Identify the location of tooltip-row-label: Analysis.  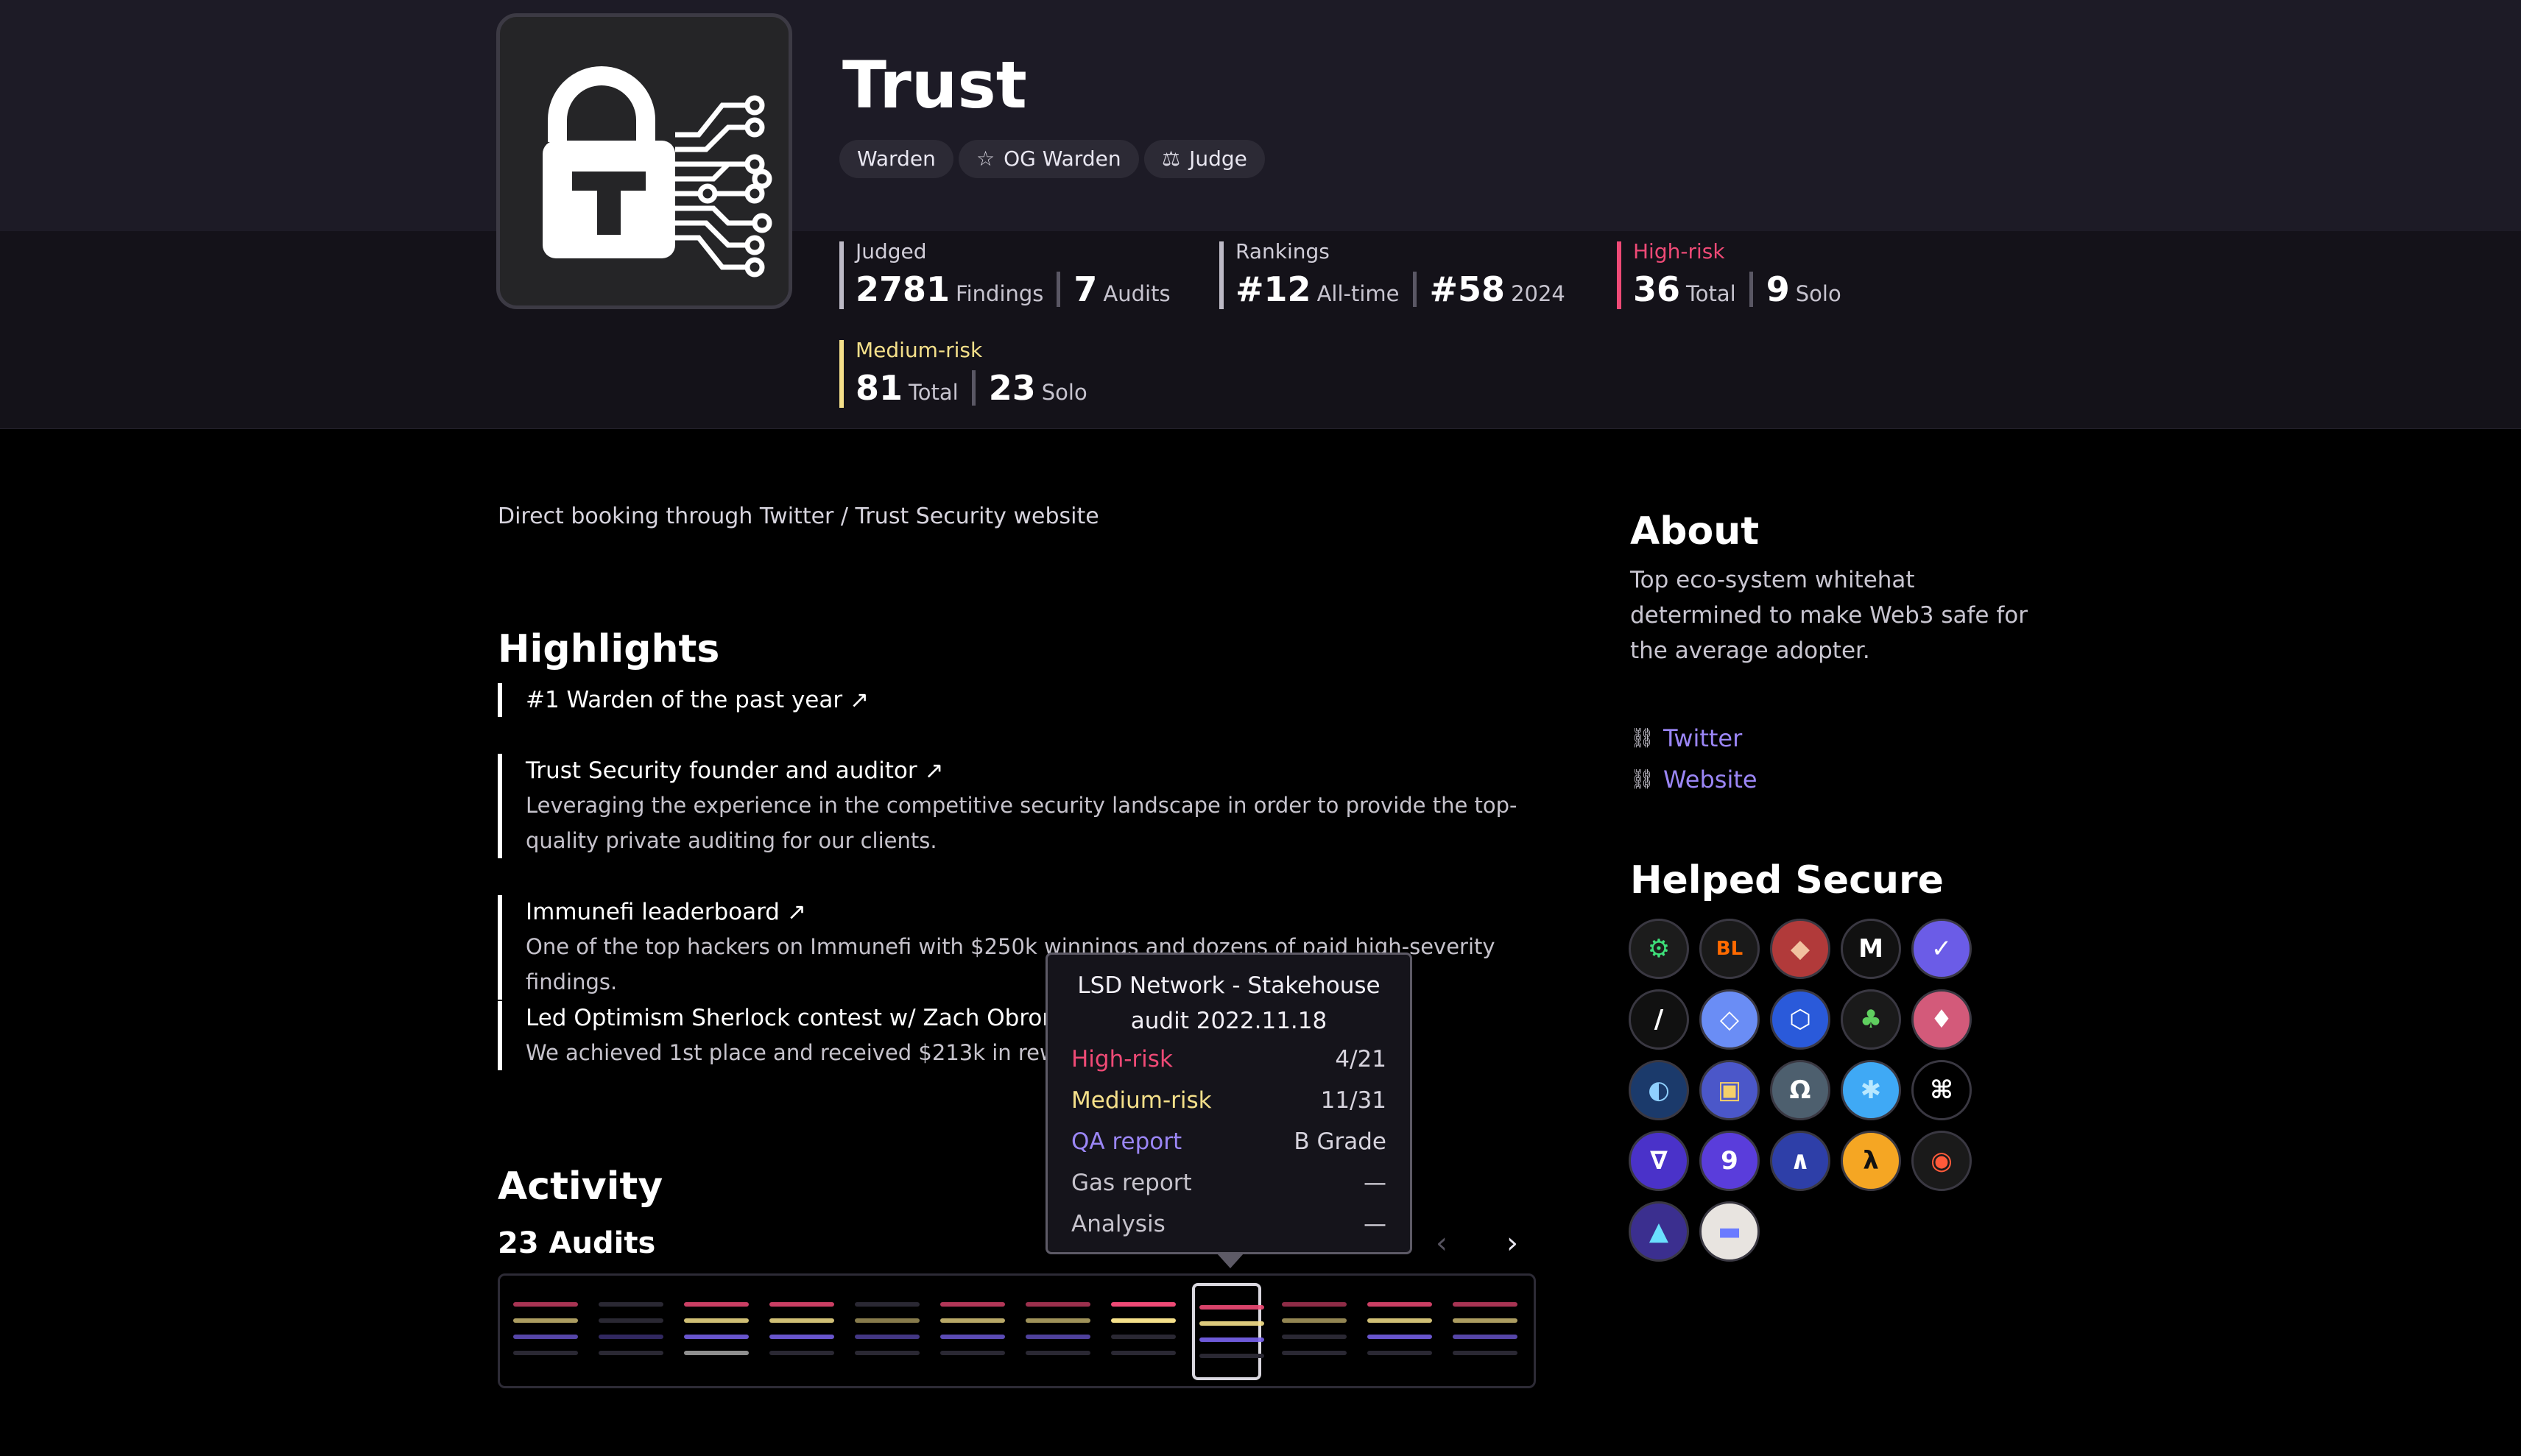
(1119, 1224).